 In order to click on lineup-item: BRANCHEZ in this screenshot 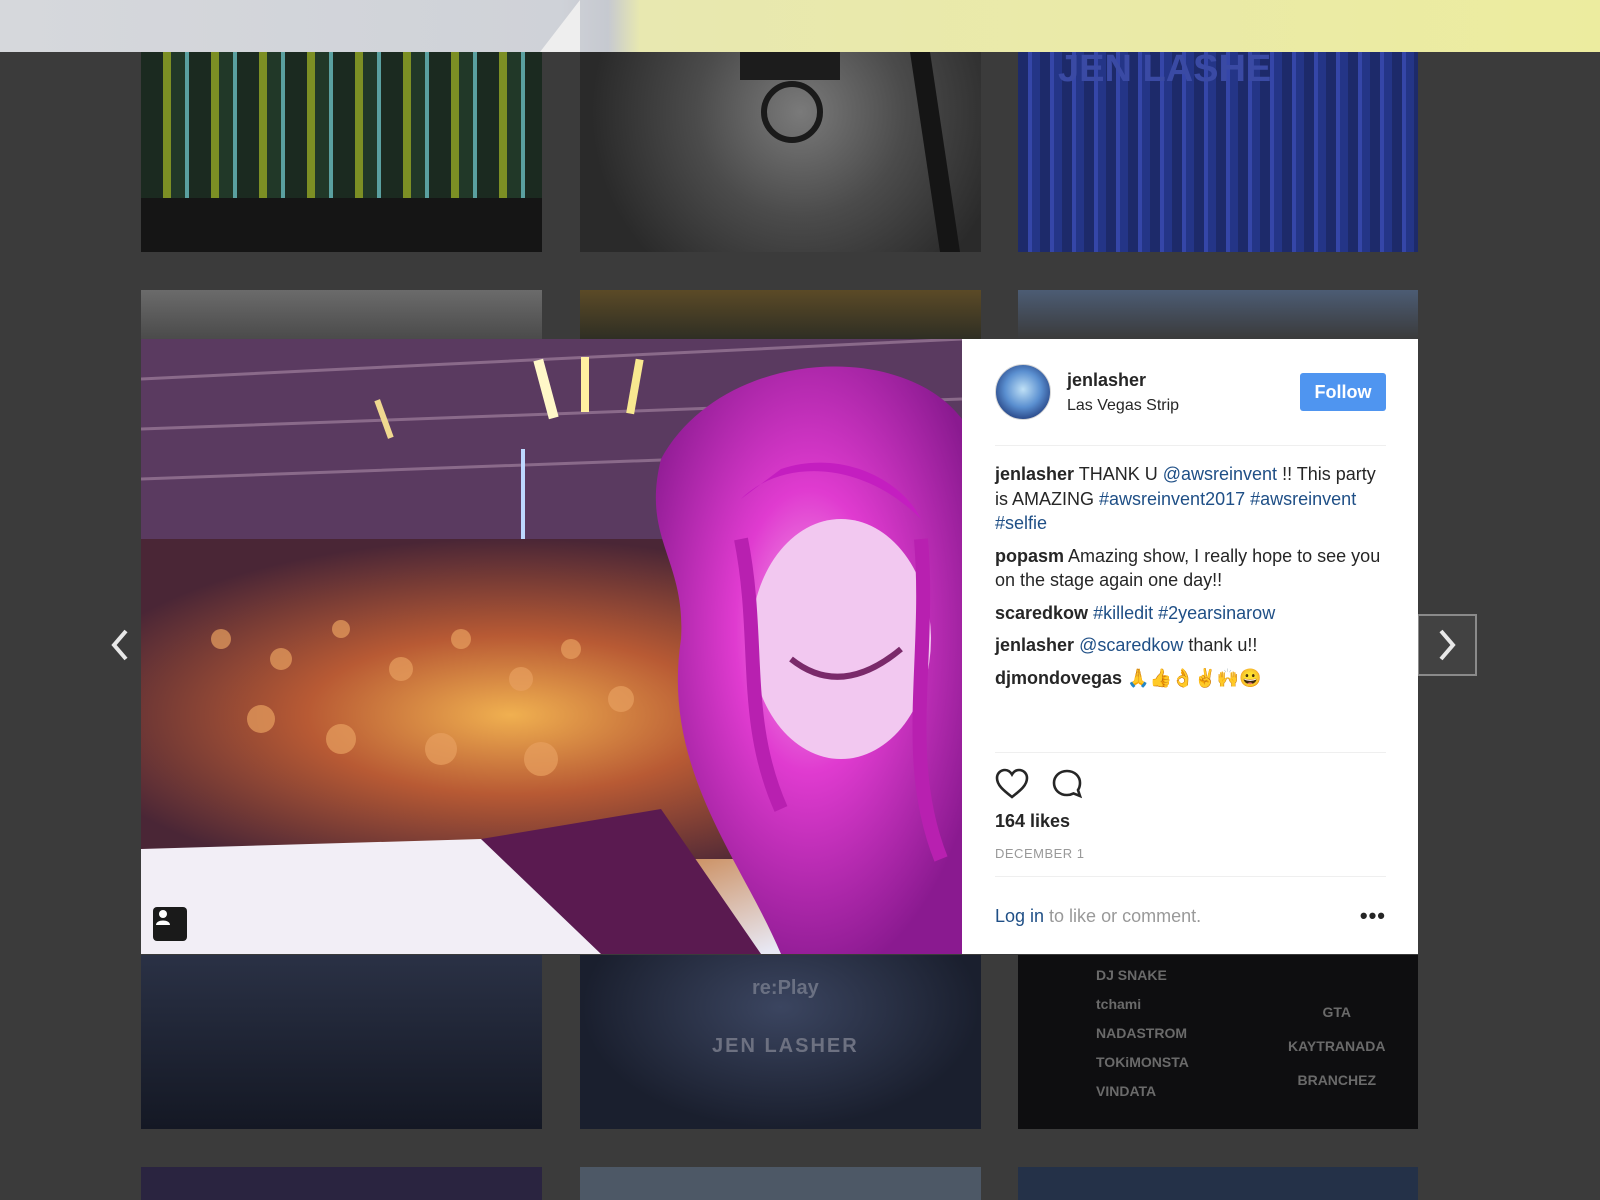, I will do `click(1337, 1080)`.